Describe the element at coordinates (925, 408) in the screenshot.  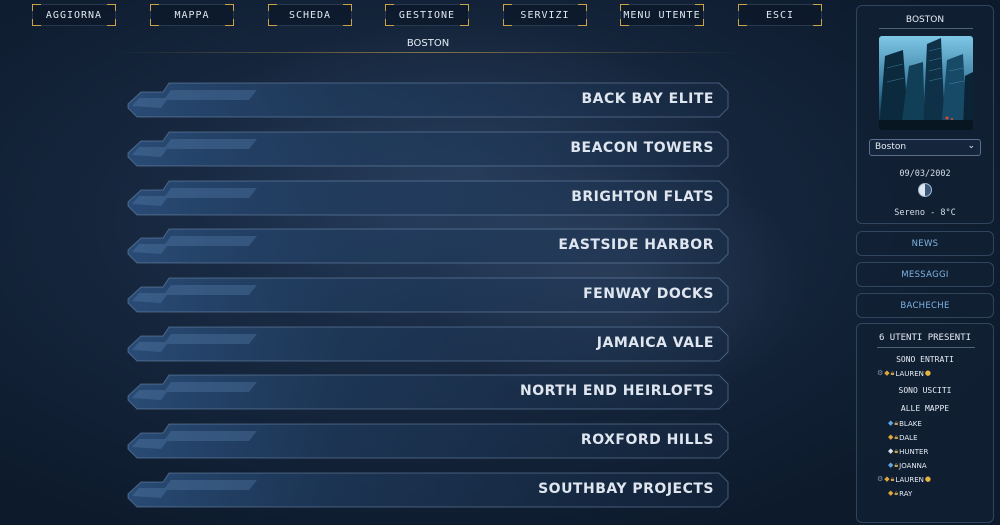
I see `maps-heading: ALLE MAPPE` at that location.